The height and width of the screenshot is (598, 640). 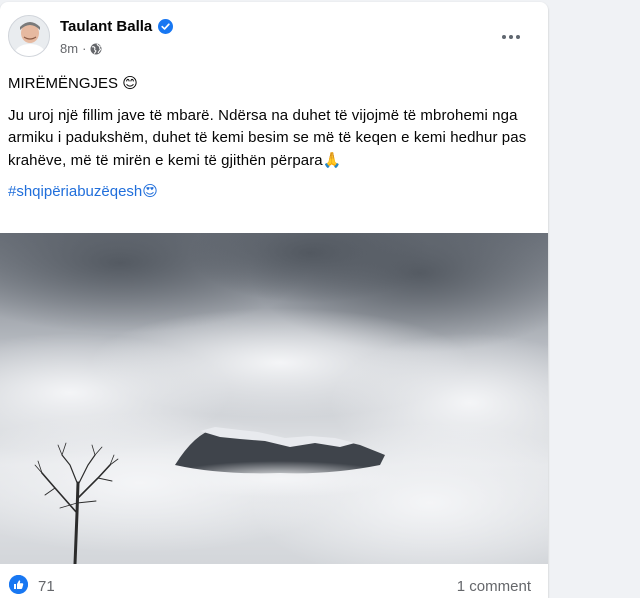 I want to click on more-options-icon, so click(x=511, y=37).